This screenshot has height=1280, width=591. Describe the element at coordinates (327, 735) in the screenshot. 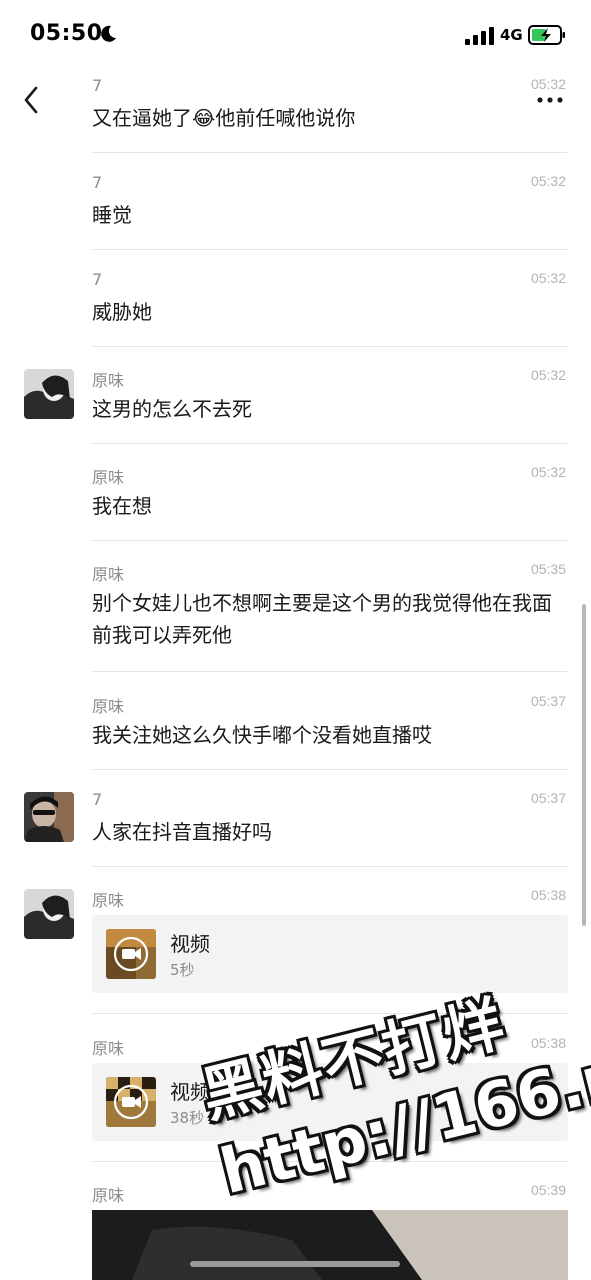

I see `message-text: 我关注她这么久快手嘟个没看她直播哎` at that location.